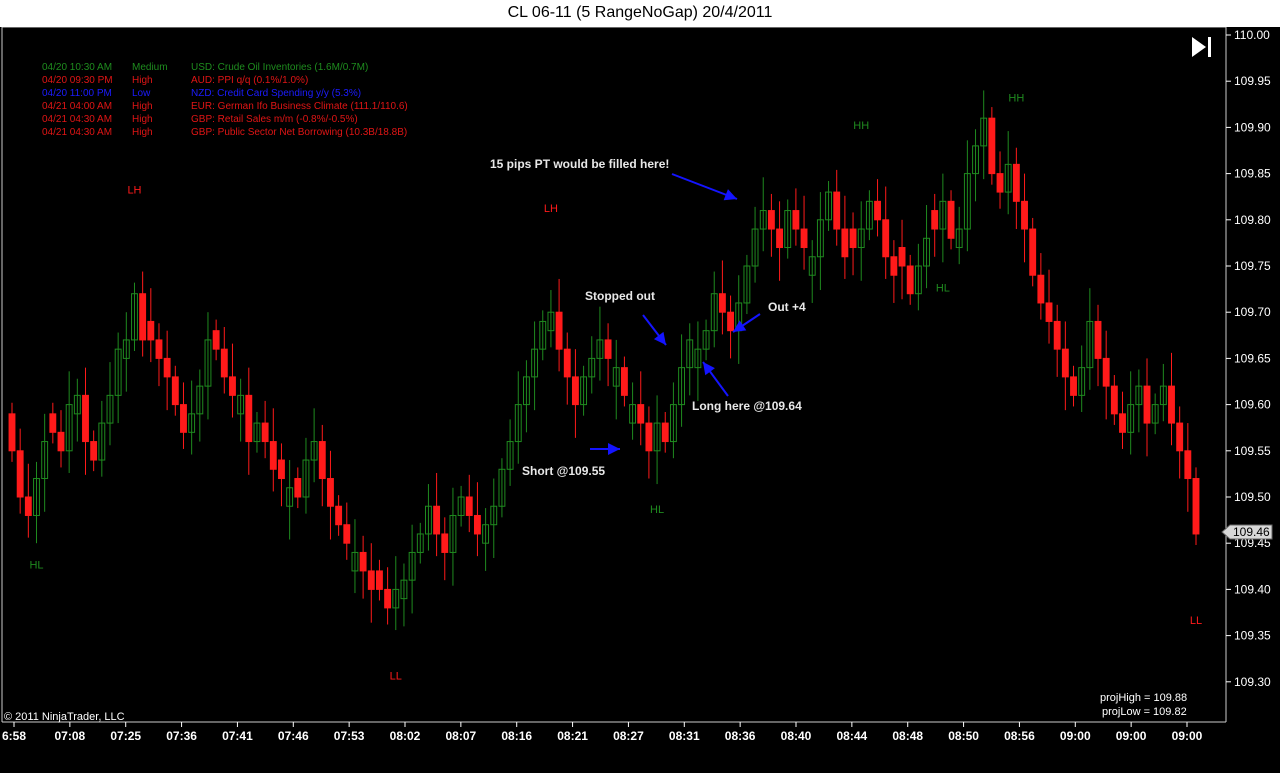  What do you see at coordinates (796, 736) in the screenshot?
I see `x-tick-label: 08:40` at bounding box center [796, 736].